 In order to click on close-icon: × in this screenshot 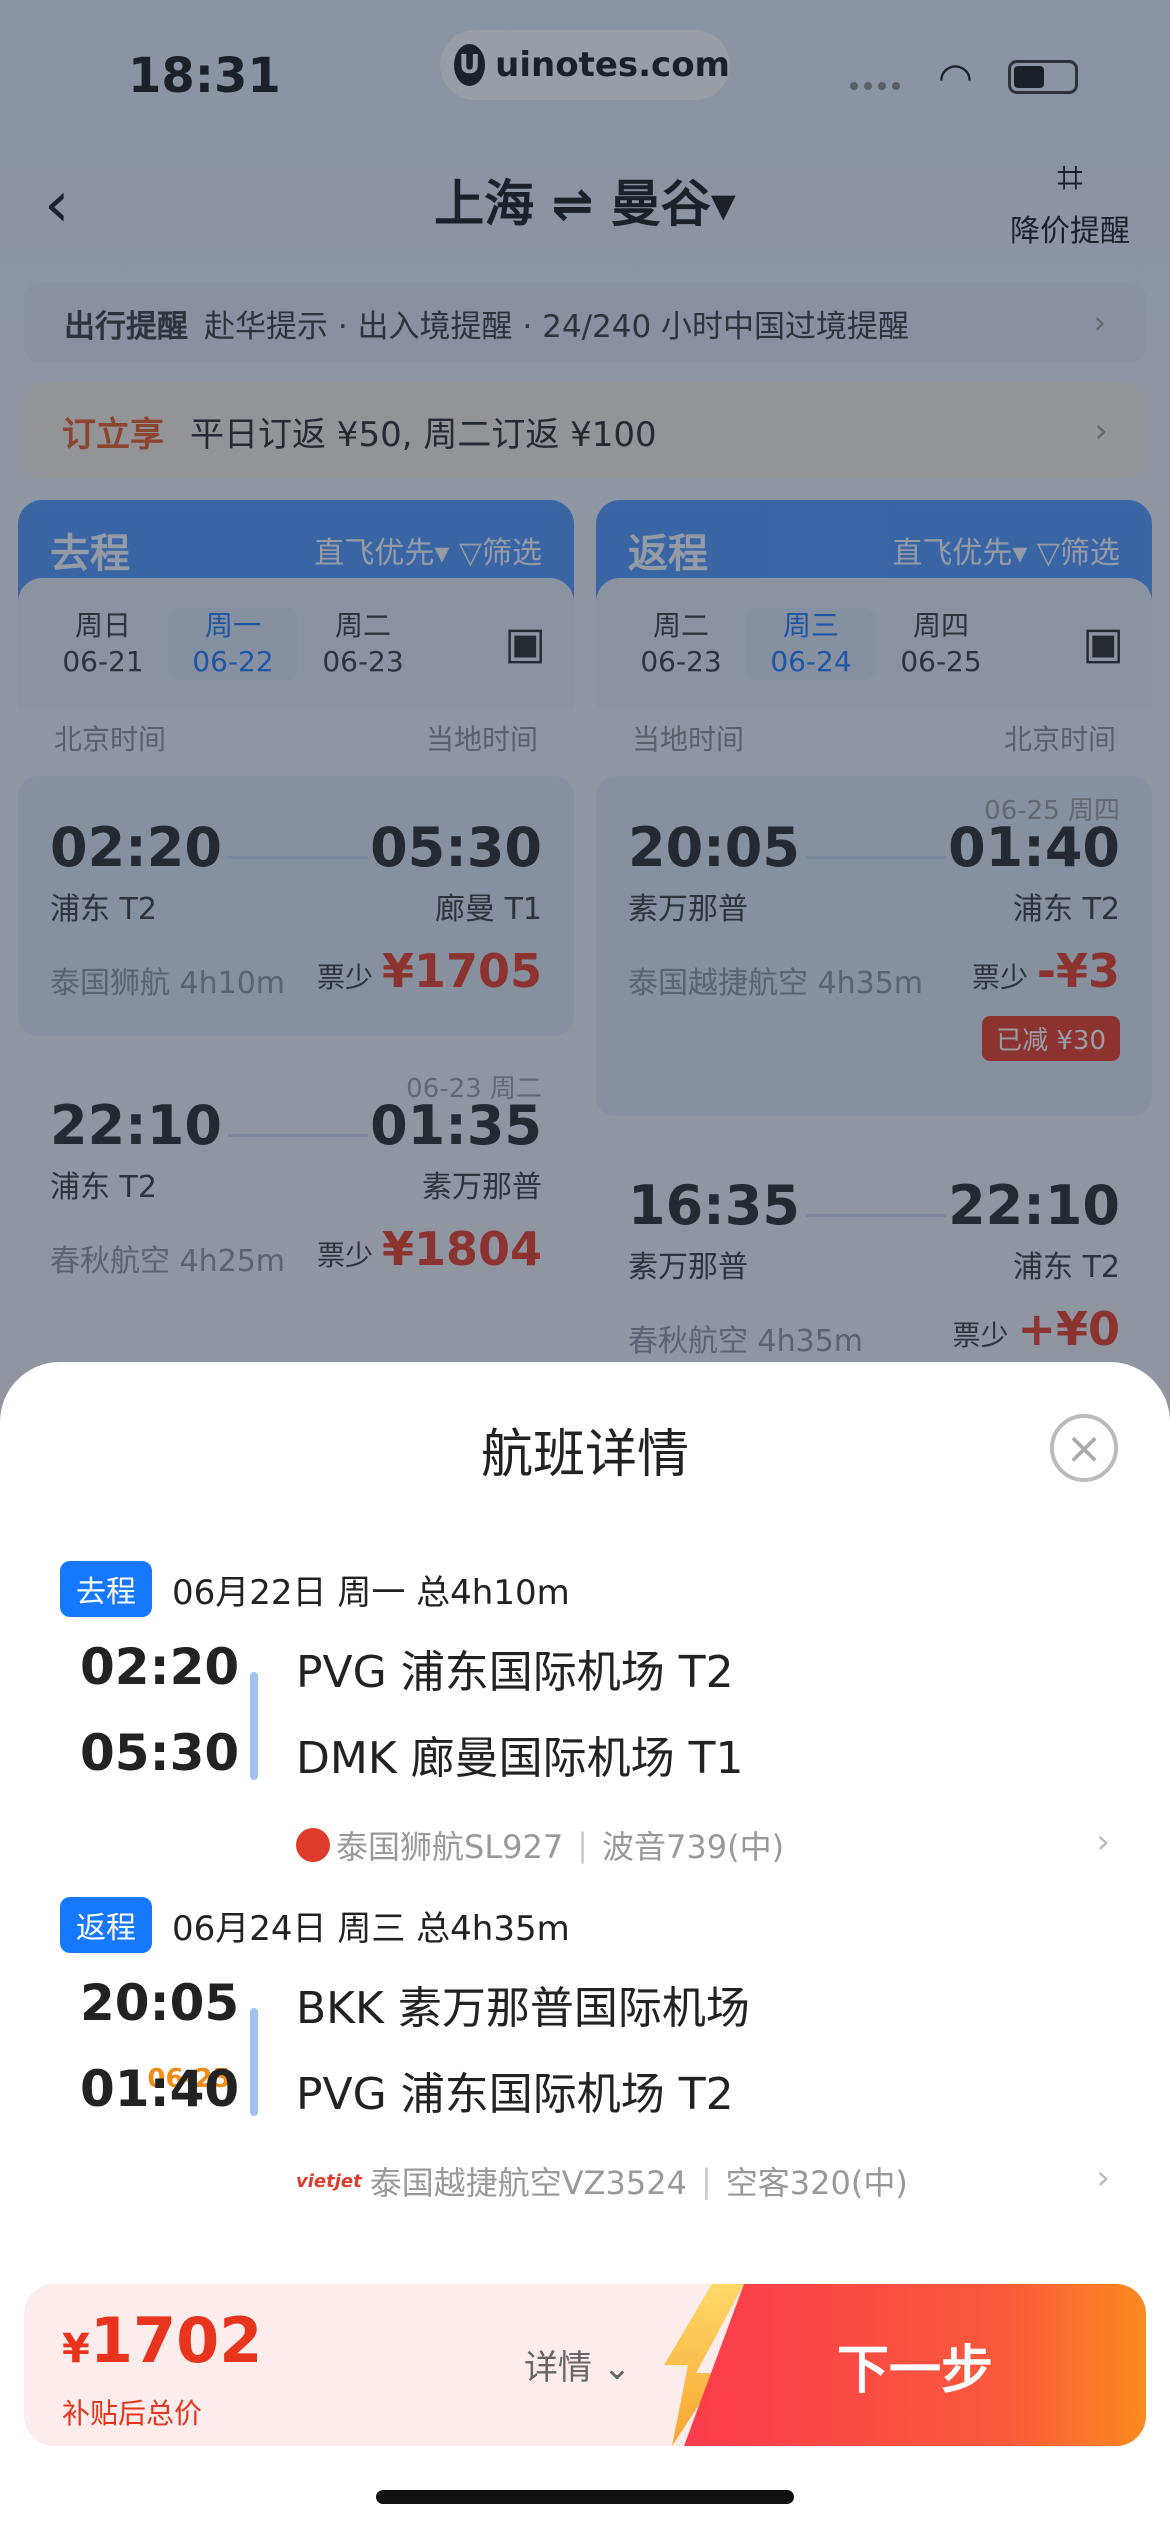, I will do `click(1084, 1448)`.